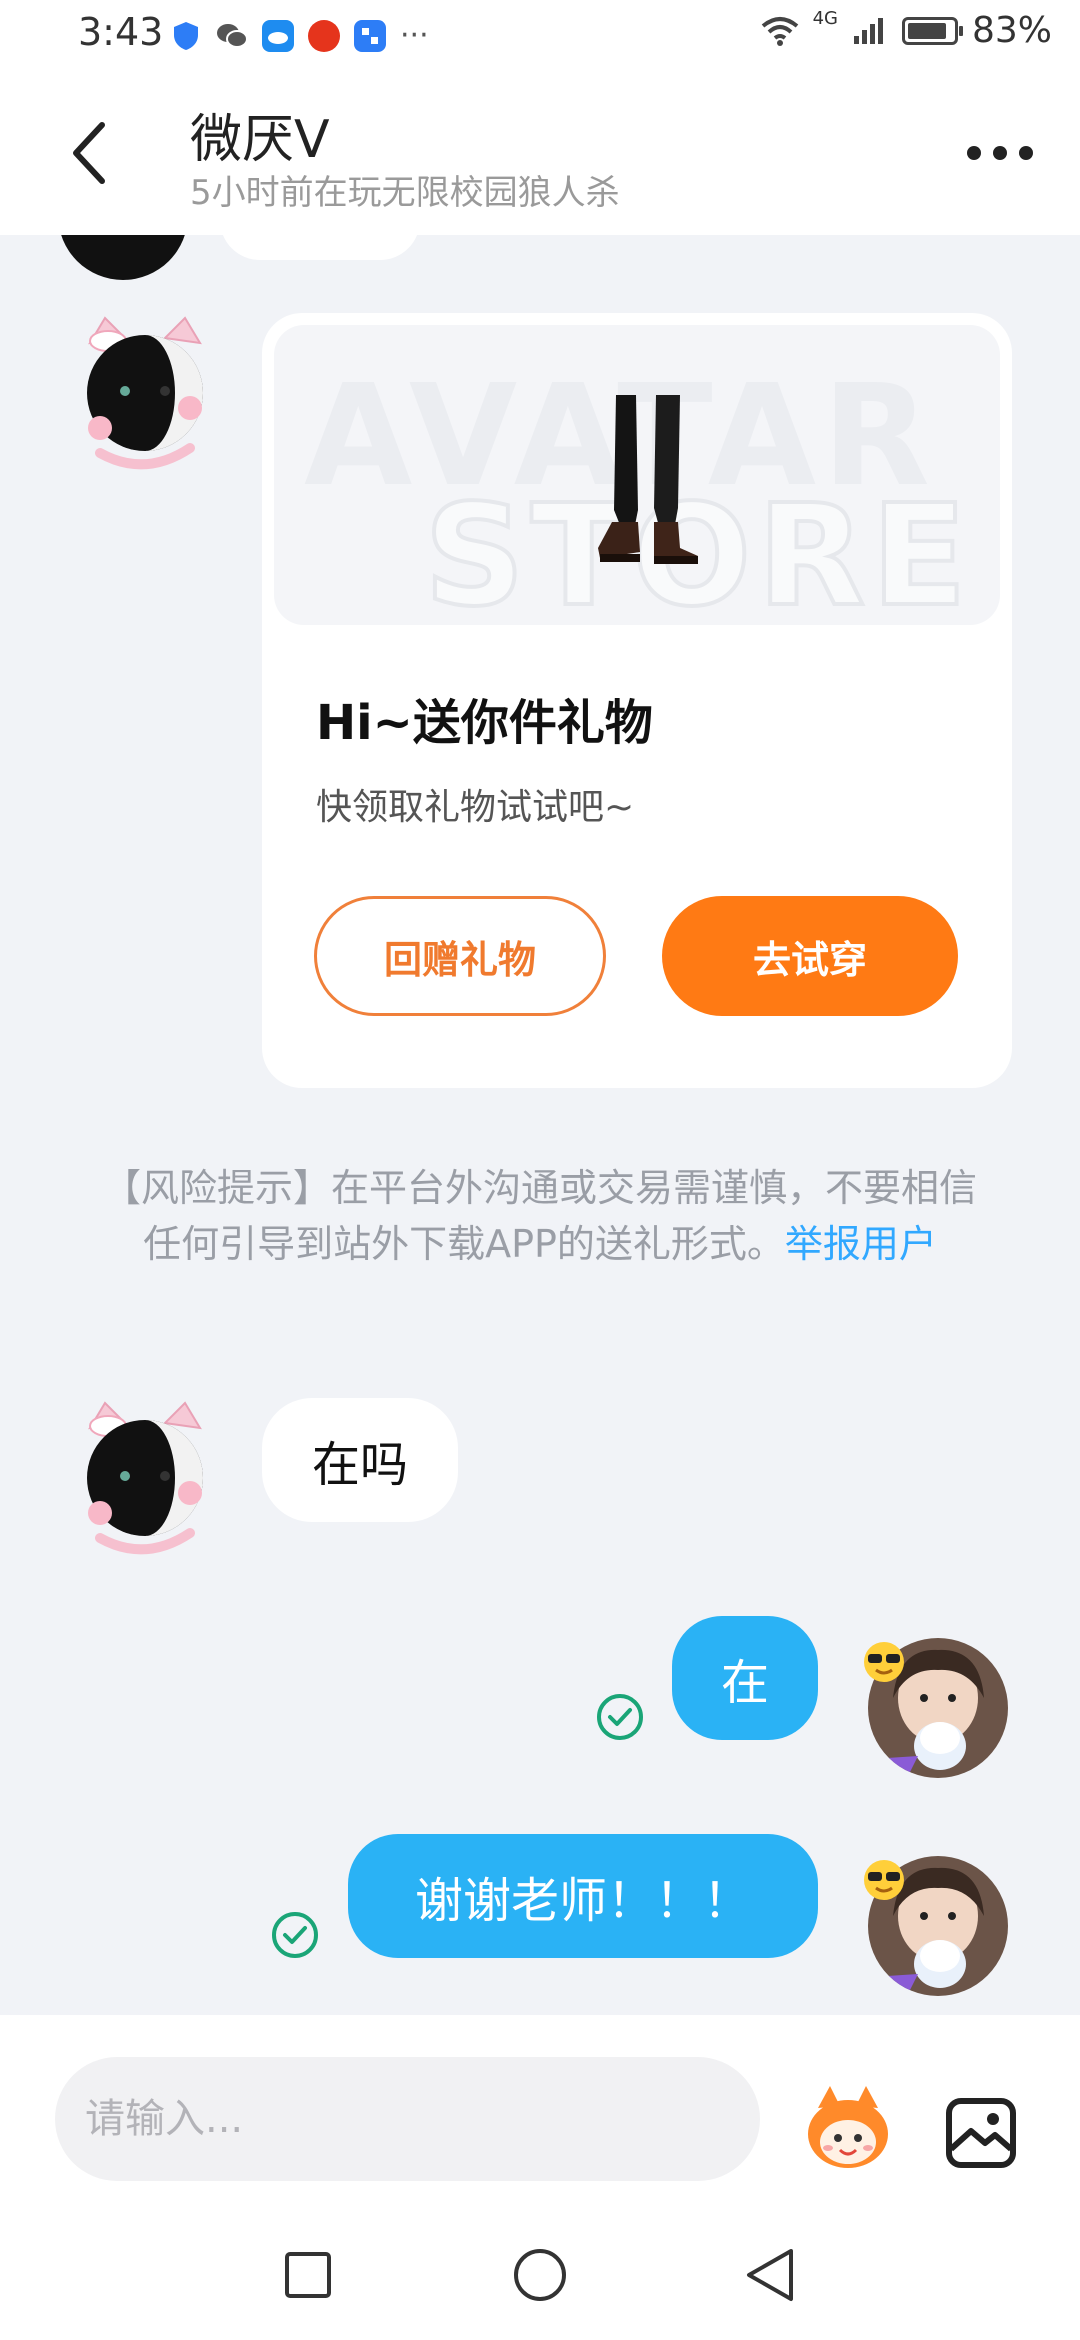 This screenshot has width=1080, height=2340. Describe the element at coordinates (779, 31) in the screenshot. I see `wifi-icon` at that location.